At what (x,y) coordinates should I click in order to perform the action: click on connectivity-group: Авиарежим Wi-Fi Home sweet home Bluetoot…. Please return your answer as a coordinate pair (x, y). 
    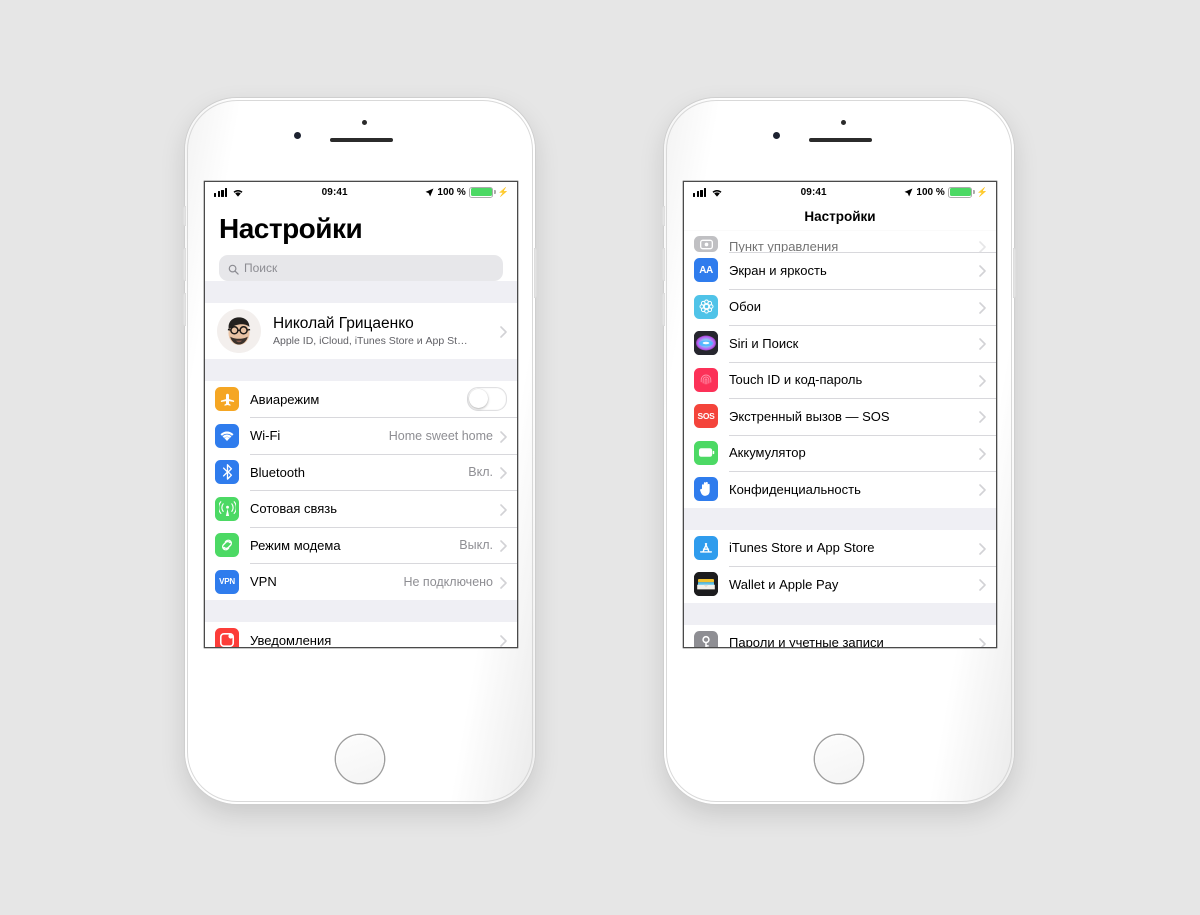
    Looking at the image, I should click on (361, 490).